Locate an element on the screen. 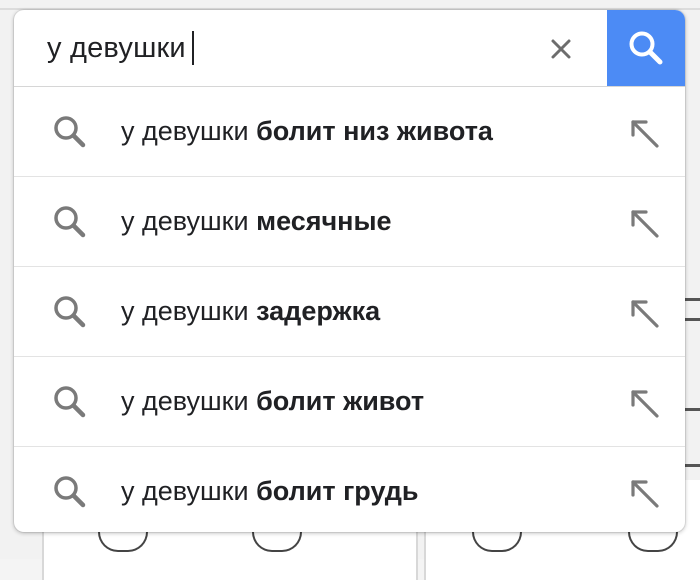 This screenshot has height=580, width=700. suggestion-item: у девушки болит низ живота is located at coordinates (349, 131).